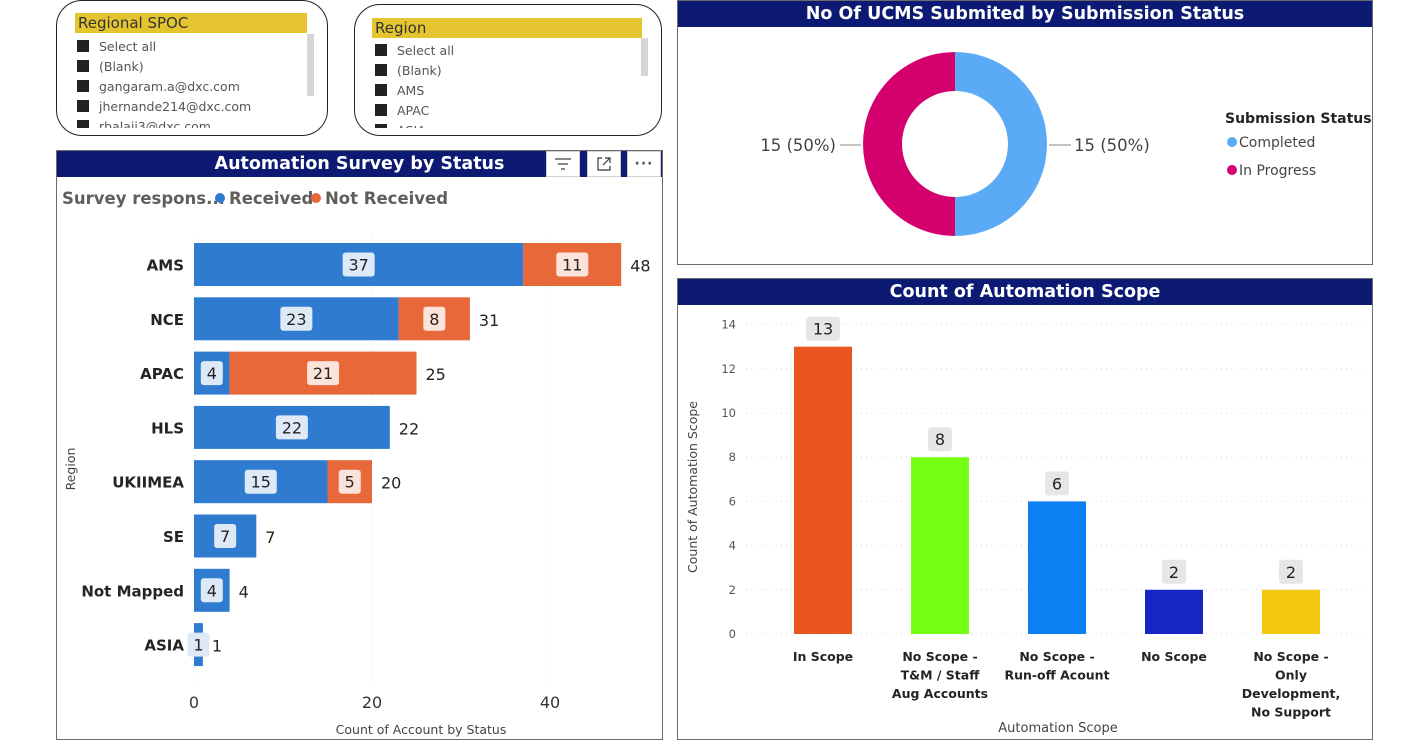 The height and width of the screenshot is (742, 1413). I want to click on scope-data-label: 6, so click(1057, 483).